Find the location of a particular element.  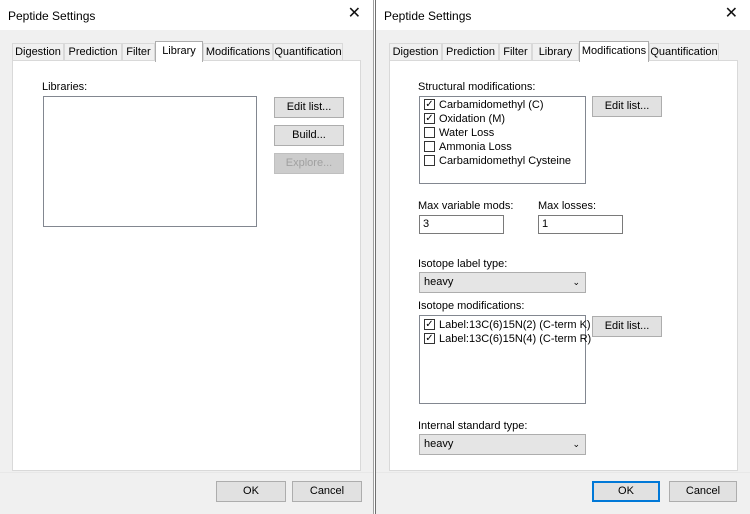

structural-mod-label: Carbamidomethyl Cysteine is located at coordinates (505, 161).